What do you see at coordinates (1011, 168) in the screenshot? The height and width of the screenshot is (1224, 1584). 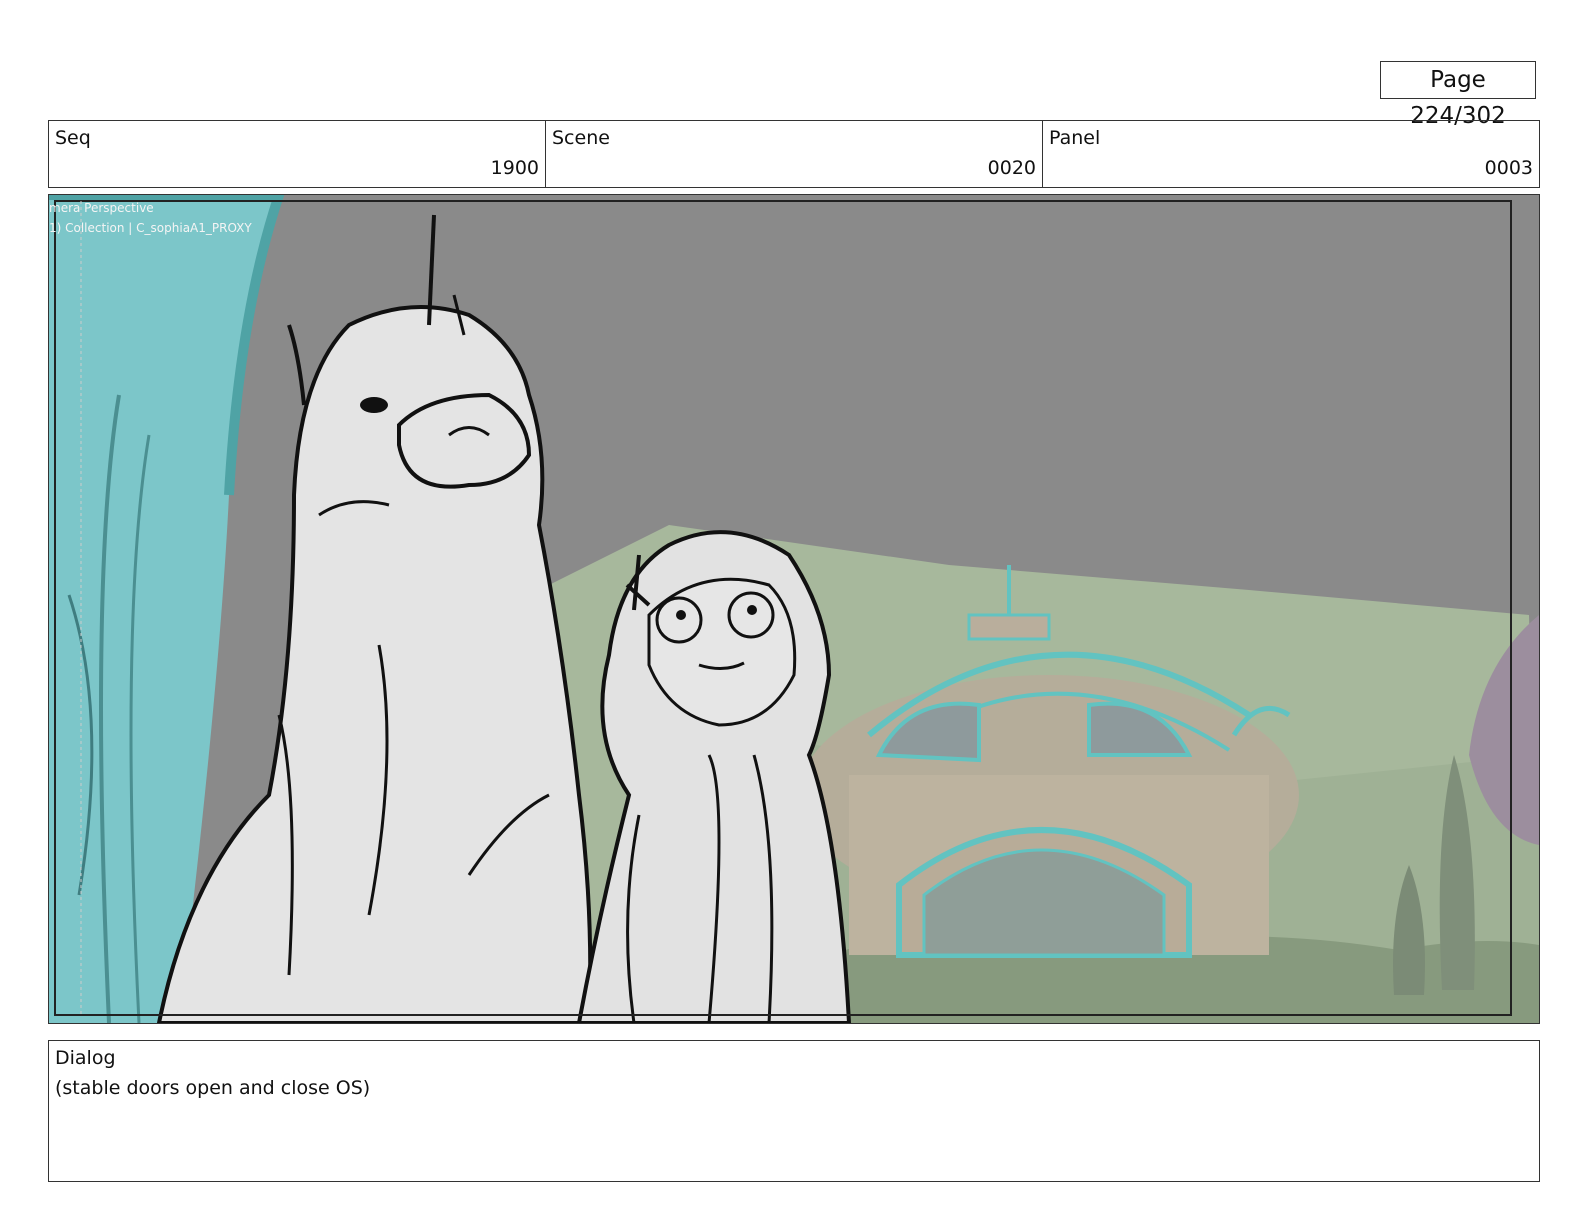 I see `scene-value: 0020` at bounding box center [1011, 168].